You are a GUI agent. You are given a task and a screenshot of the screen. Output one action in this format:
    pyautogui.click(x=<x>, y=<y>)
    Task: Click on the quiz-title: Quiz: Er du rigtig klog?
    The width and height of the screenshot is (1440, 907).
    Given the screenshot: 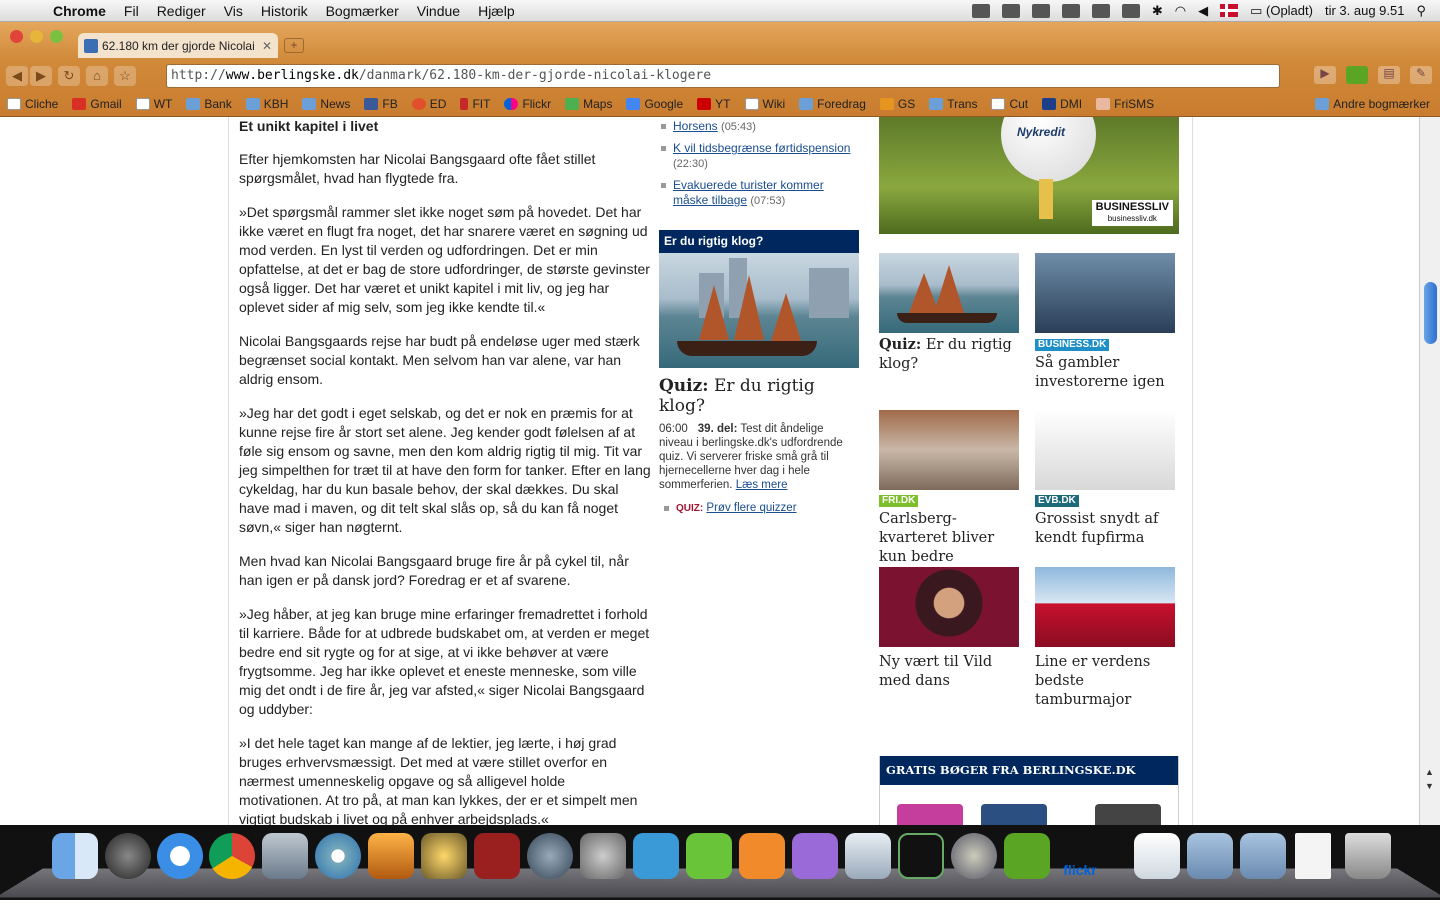 What is the action you would take?
    pyautogui.click(x=759, y=396)
    